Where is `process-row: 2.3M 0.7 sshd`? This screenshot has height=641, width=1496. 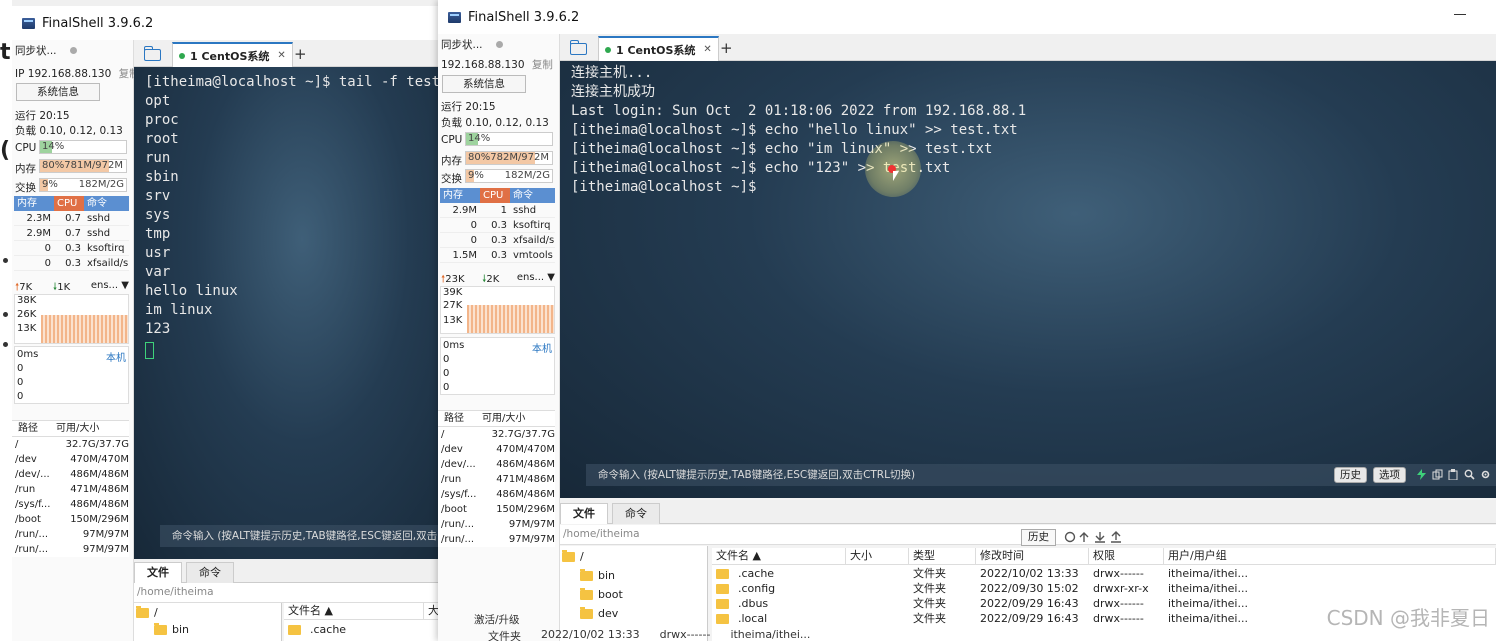 process-row: 2.3M 0.7 sshd is located at coordinates (71, 218).